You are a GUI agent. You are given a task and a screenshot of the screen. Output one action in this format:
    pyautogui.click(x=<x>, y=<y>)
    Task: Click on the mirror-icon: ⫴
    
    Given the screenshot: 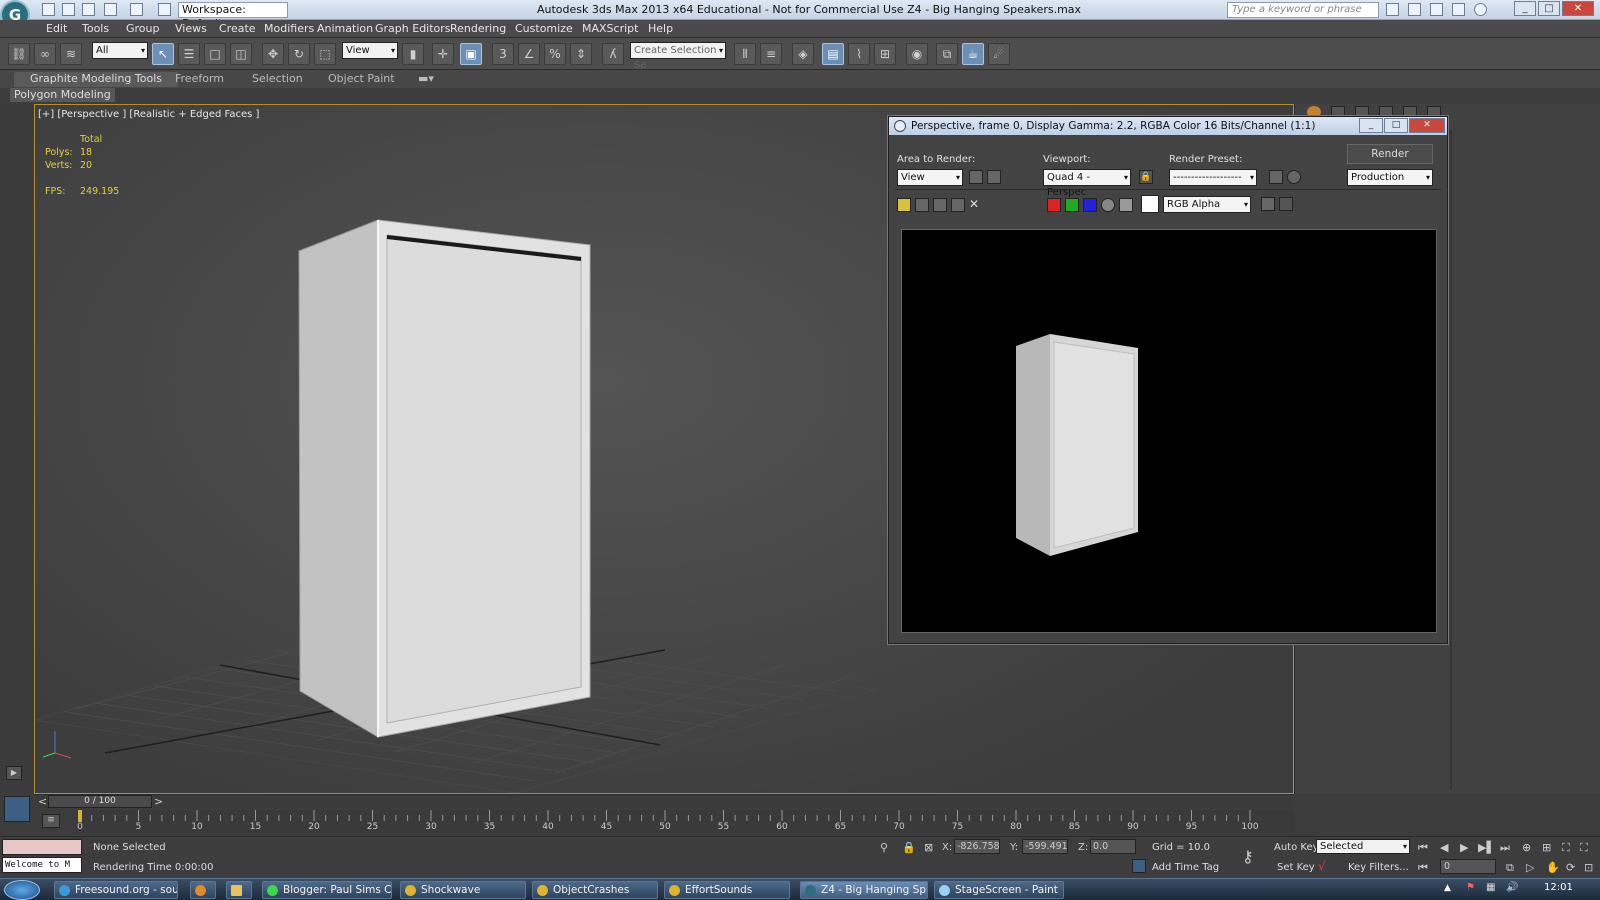 What is the action you would take?
    pyautogui.click(x=745, y=54)
    